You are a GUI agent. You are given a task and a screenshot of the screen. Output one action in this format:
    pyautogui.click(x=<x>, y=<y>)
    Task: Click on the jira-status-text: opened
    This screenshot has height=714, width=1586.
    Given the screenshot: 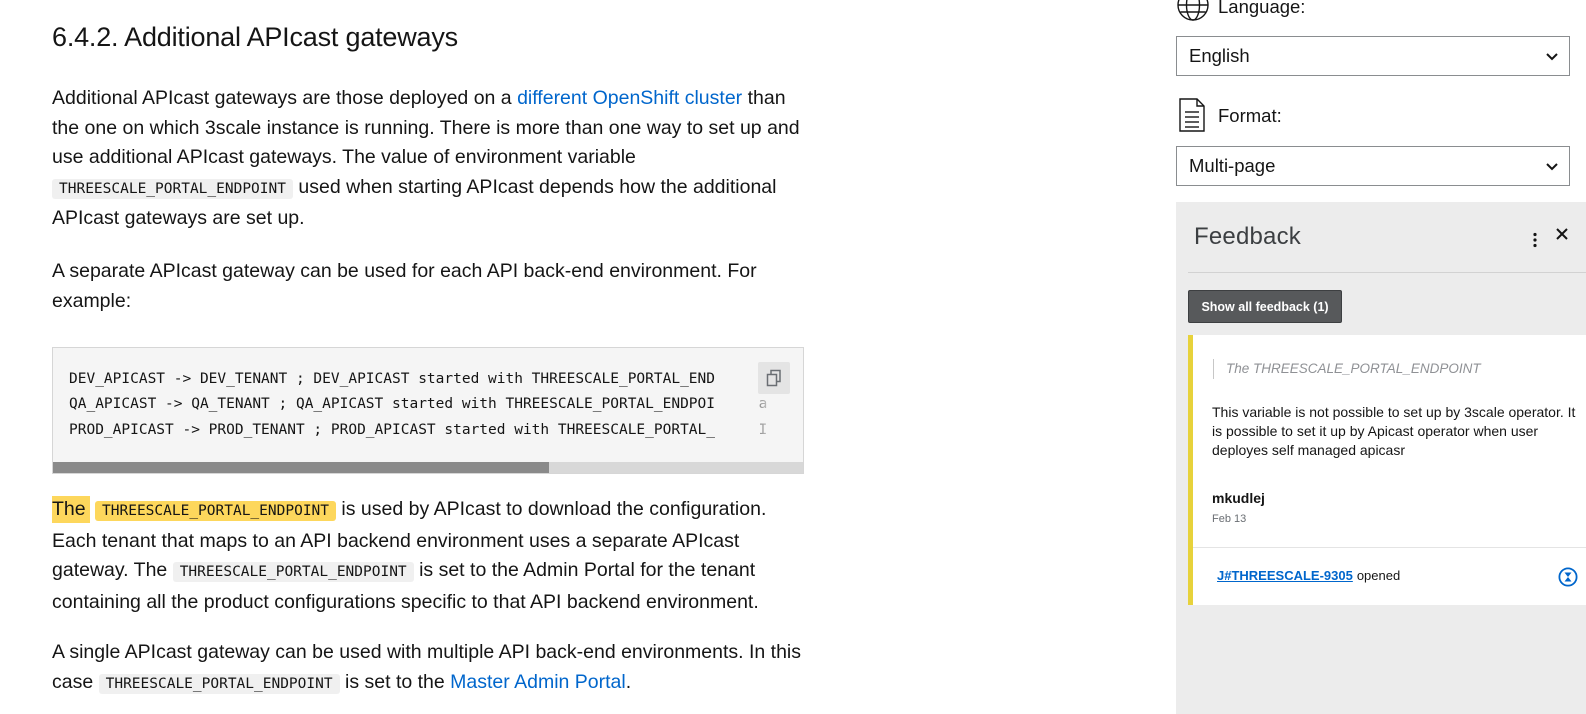 What is the action you would take?
    pyautogui.click(x=1378, y=575)
    